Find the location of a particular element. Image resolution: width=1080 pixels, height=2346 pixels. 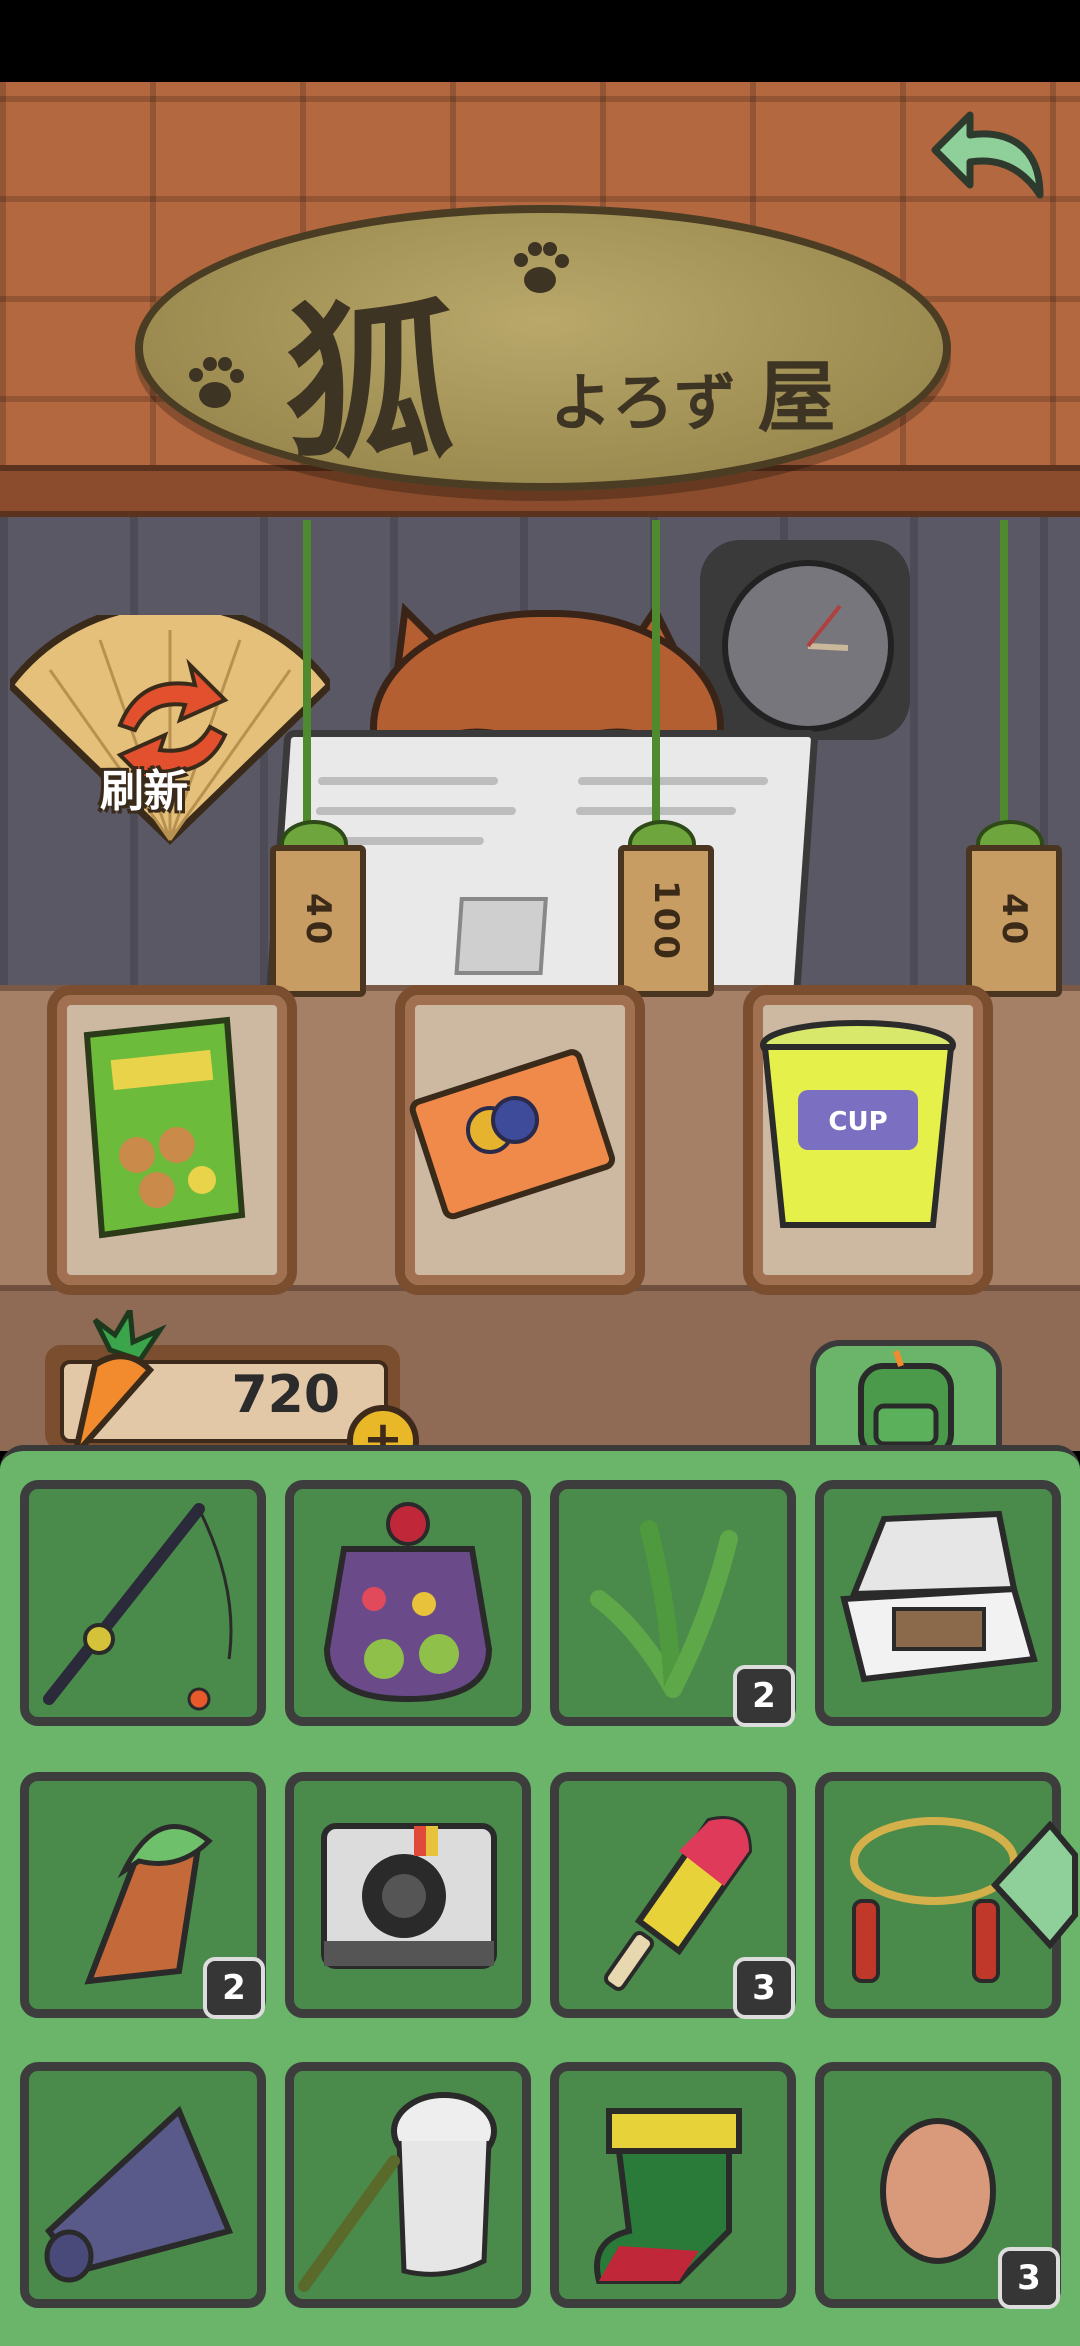

bug-net-icon is located at coordinates (397, 2192).